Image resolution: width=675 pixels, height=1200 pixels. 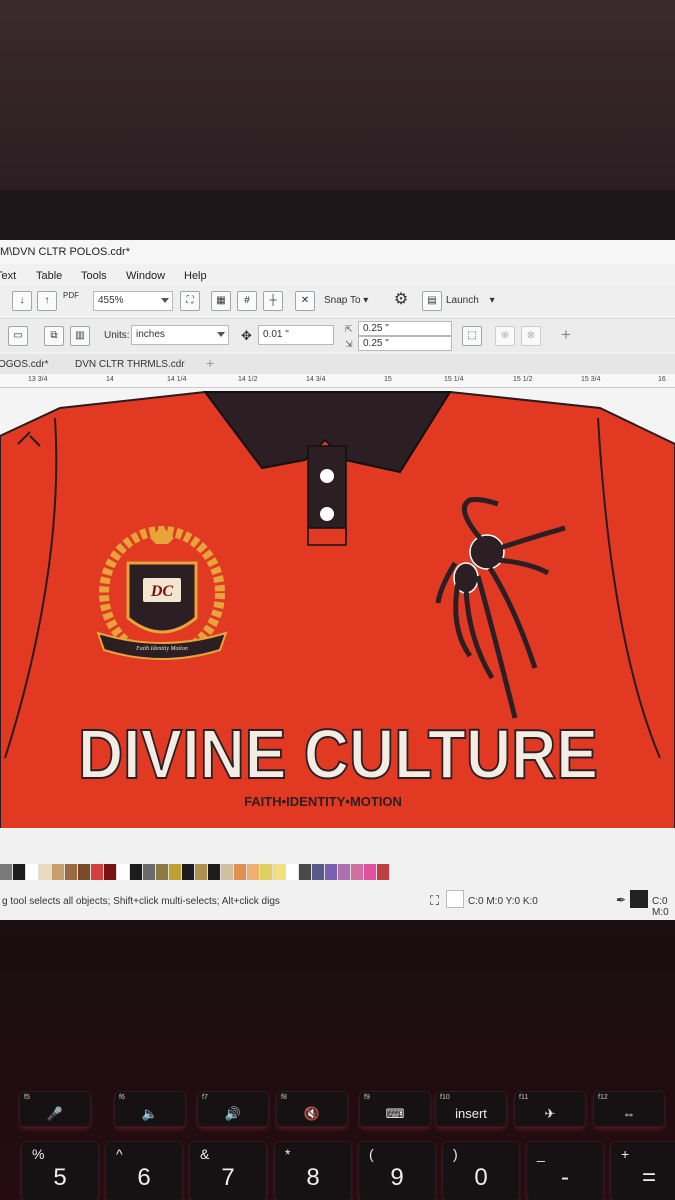 I want to click on number-key-7: & 7, so click(x=228, y=1171).